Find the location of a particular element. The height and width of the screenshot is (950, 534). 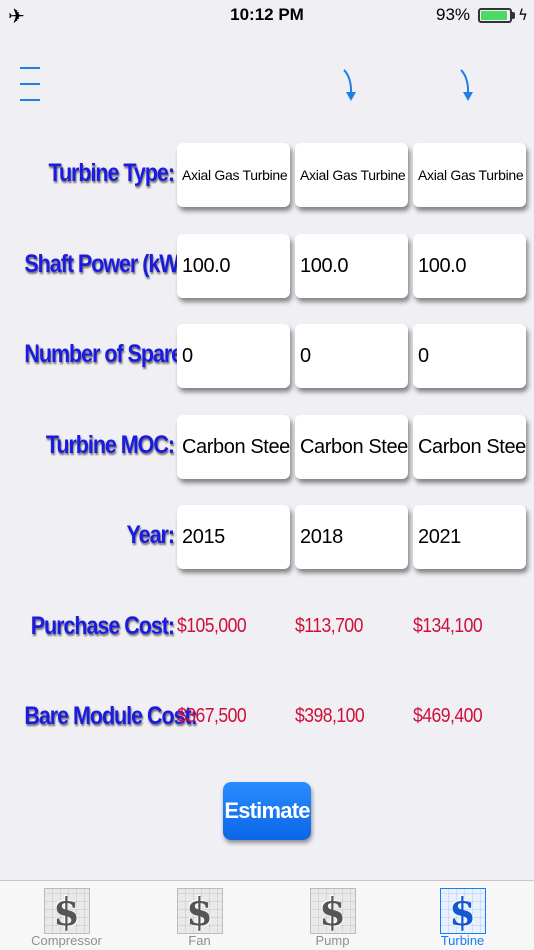

battery-level-fill is located at coordinates (494, 15).